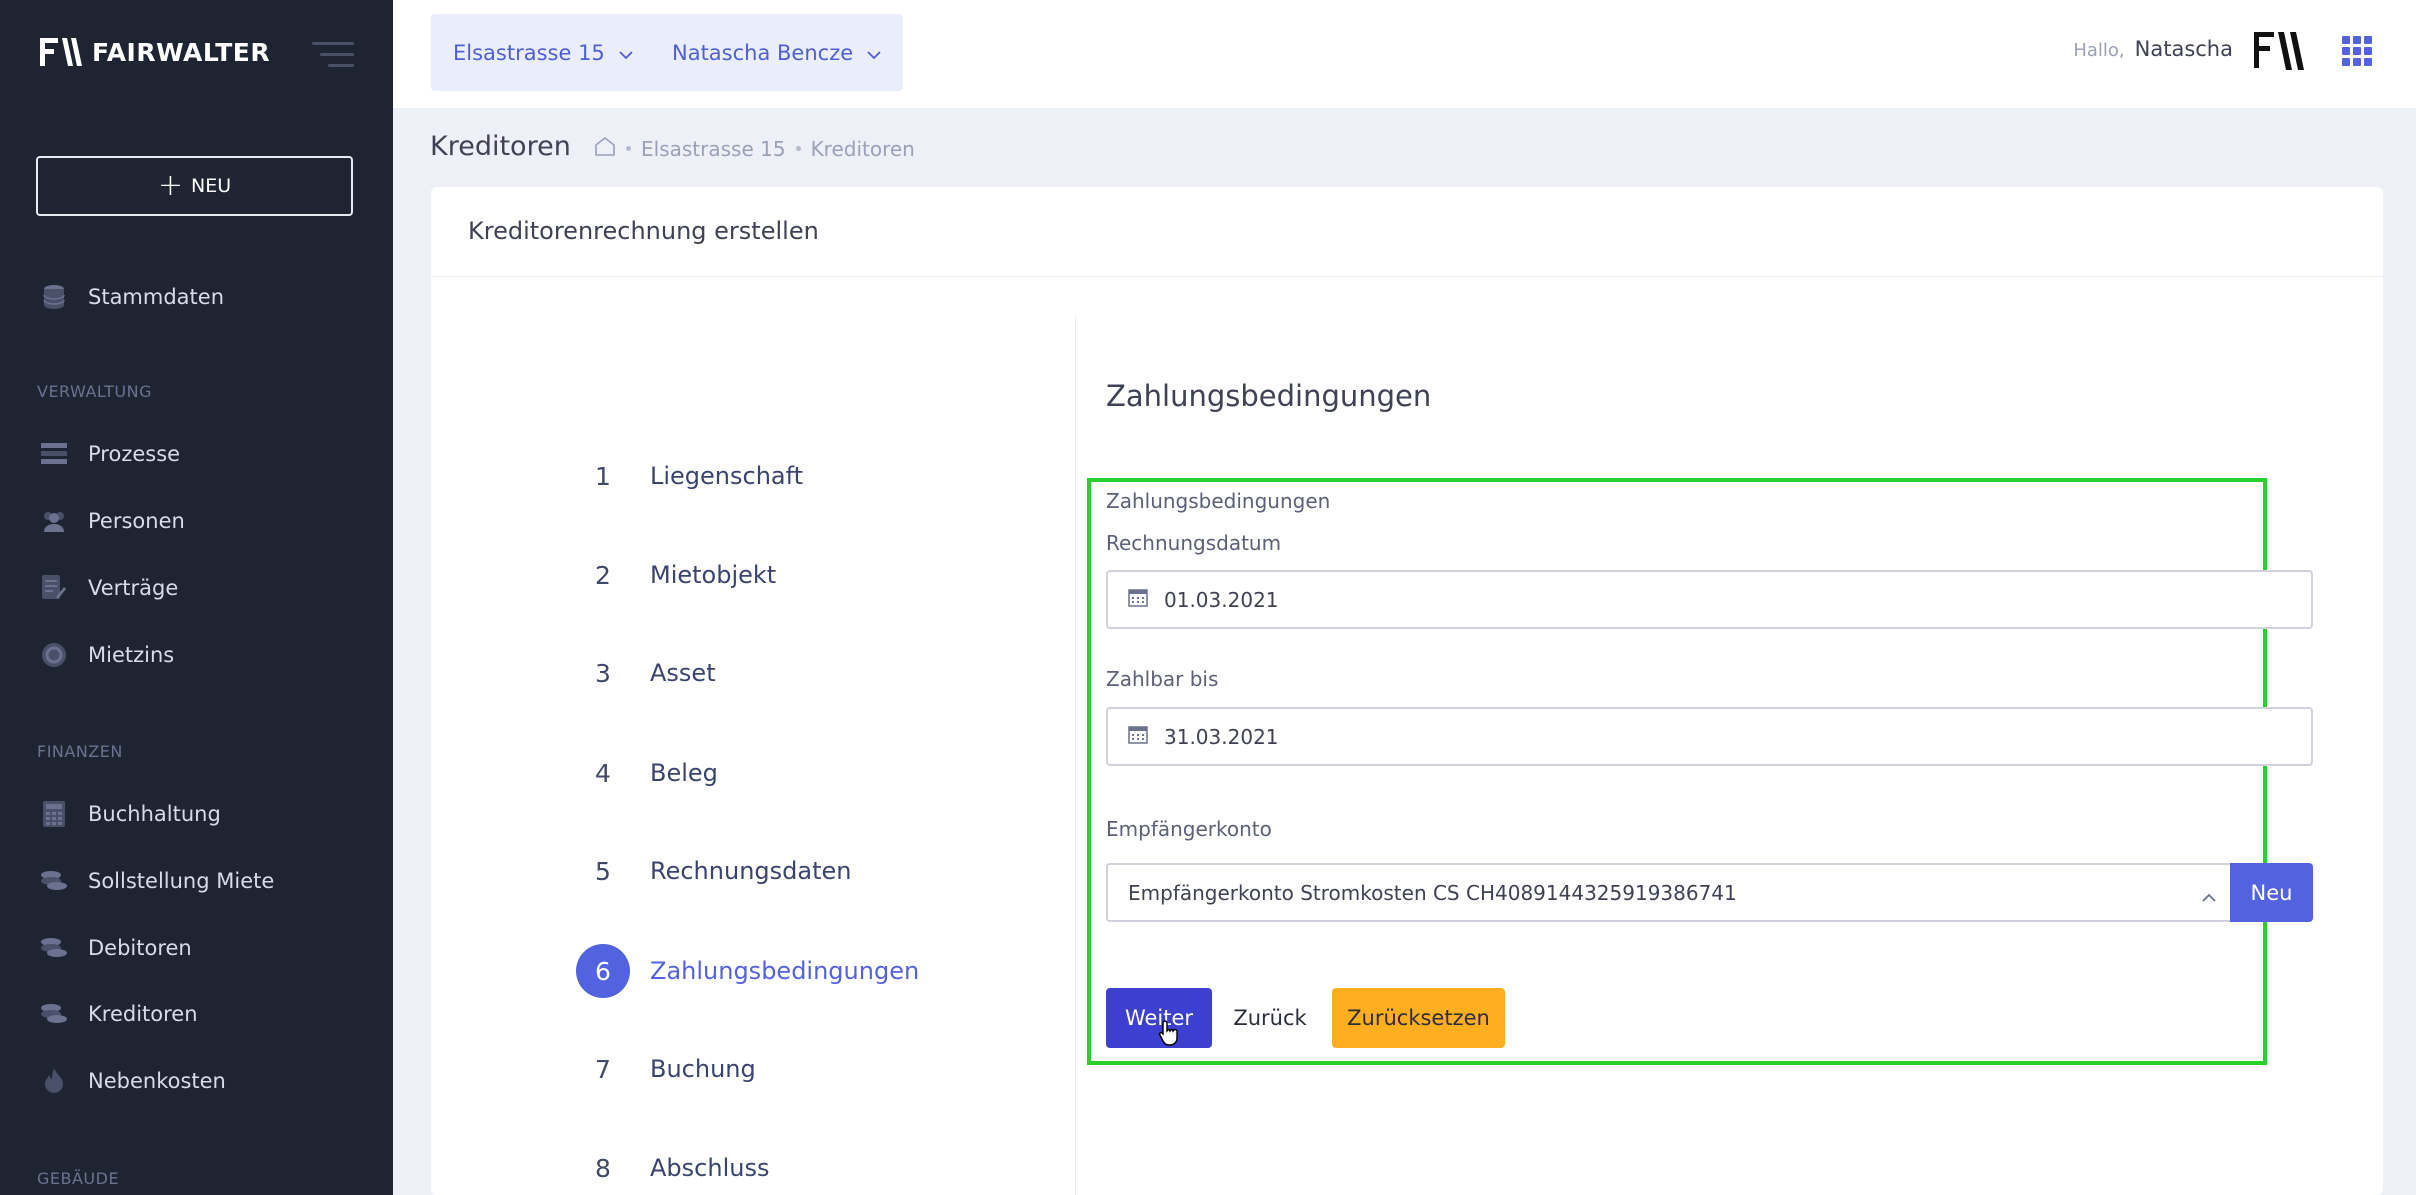 The image size is (2416, 1195). What do you see at coordinates (140, 948) in the screenshot?
I see `sidebar-item-label: Debitoren` at bounding box center [140, 948].